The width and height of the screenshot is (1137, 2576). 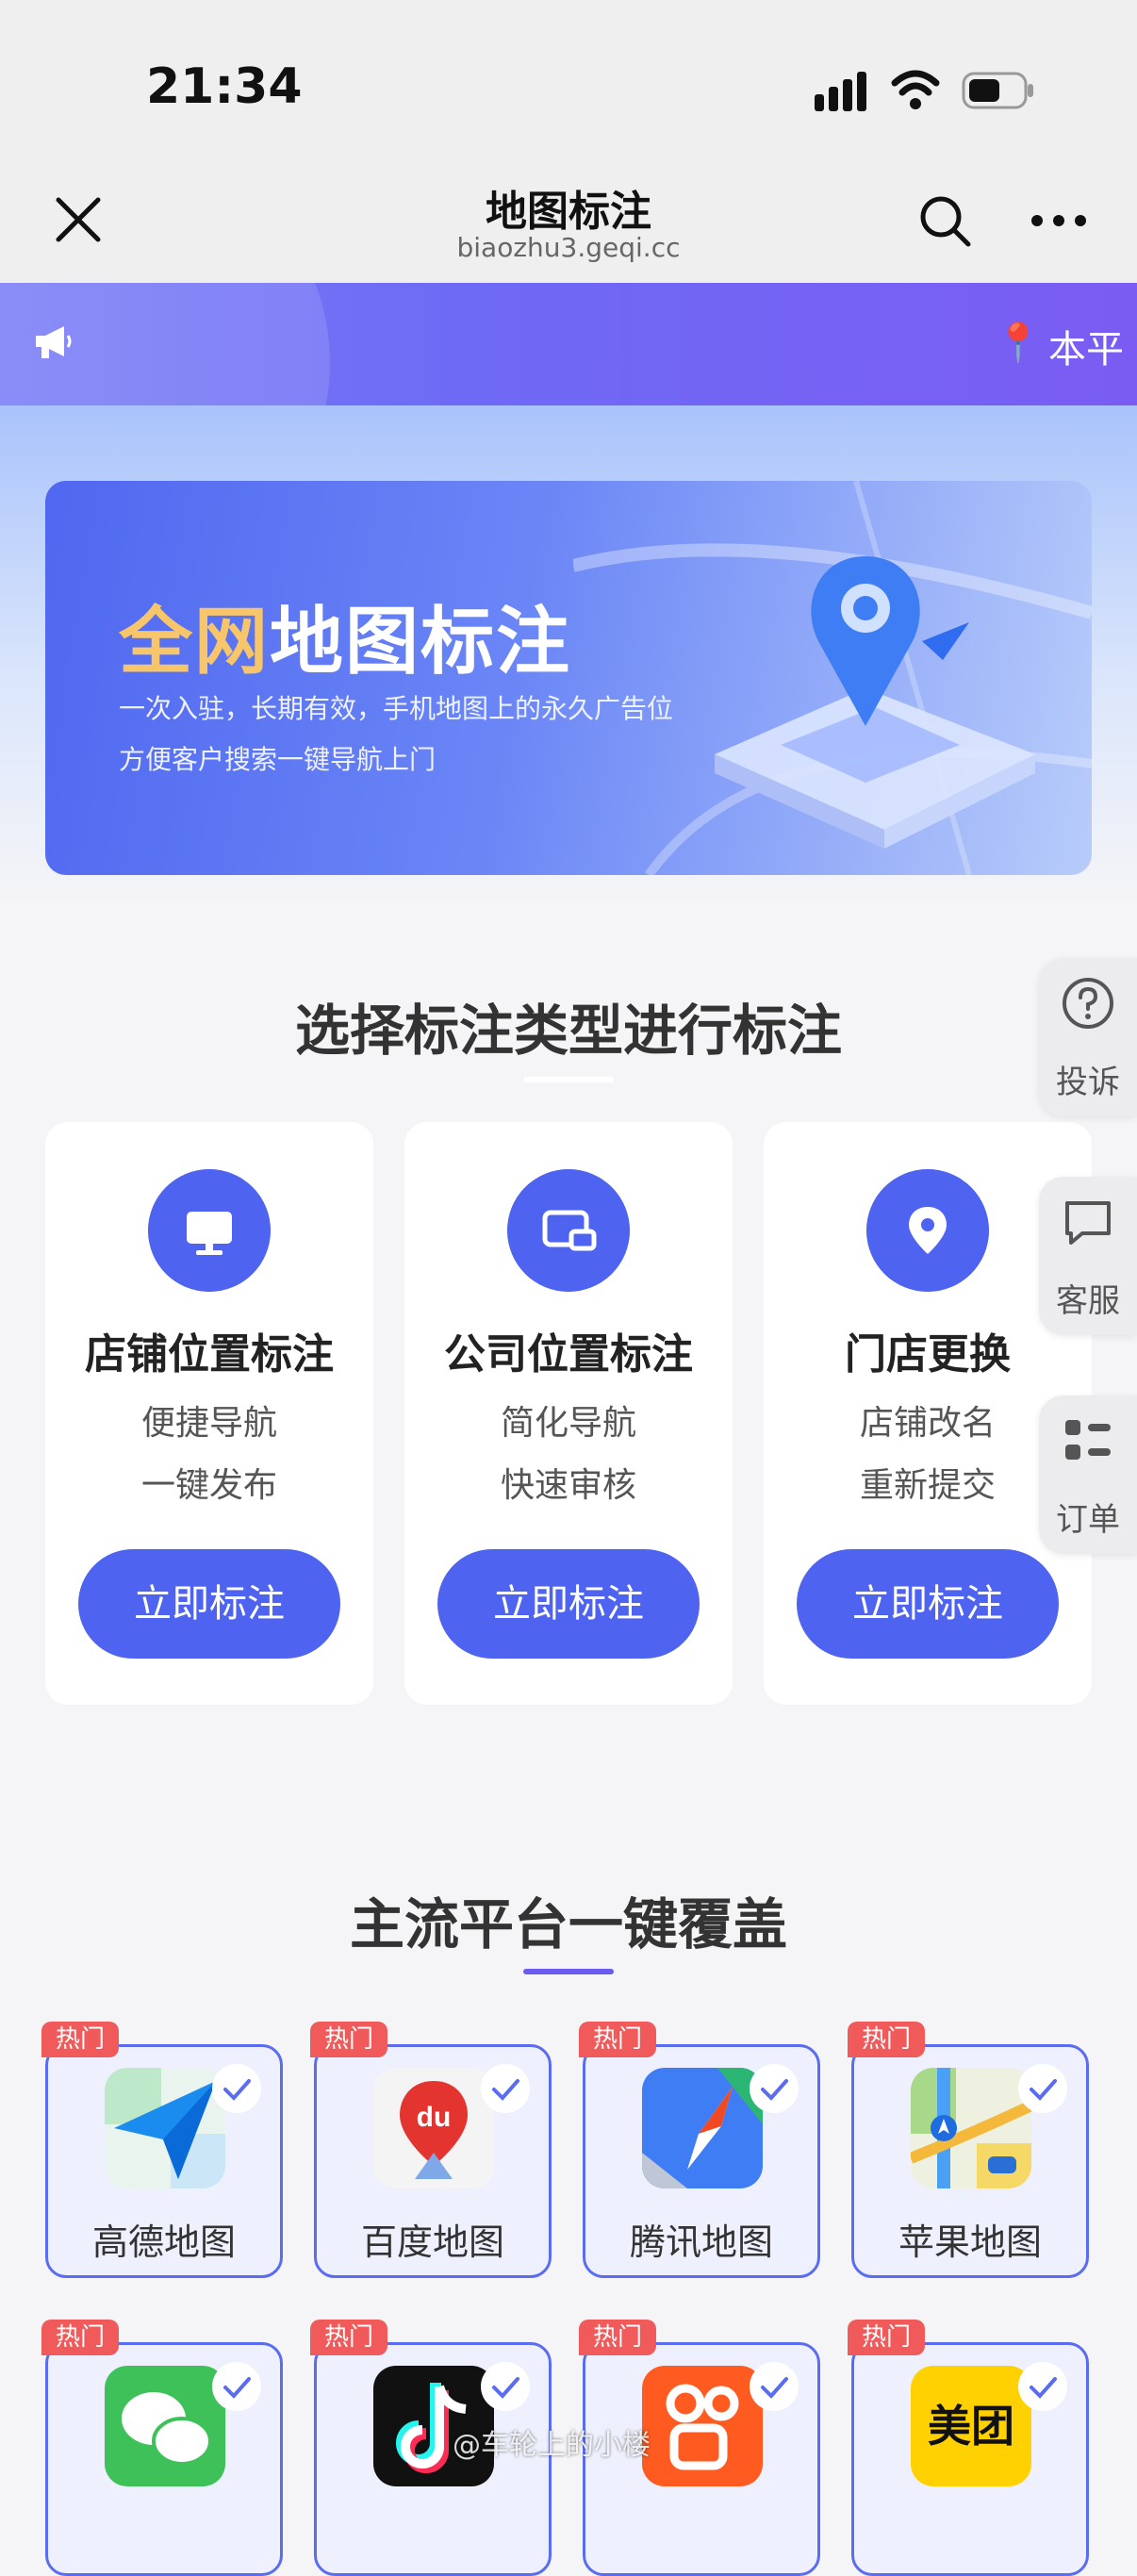 I want to click on platform-wechat, so click(x=164, y=2459).